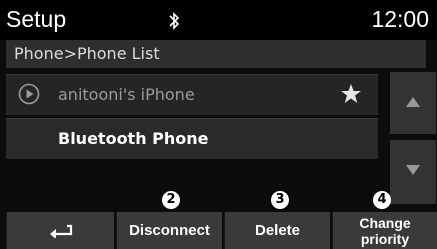 This screenshot has width=437, height=249. I want to click on change-priority-label-line1: Change, so click(385, 223).